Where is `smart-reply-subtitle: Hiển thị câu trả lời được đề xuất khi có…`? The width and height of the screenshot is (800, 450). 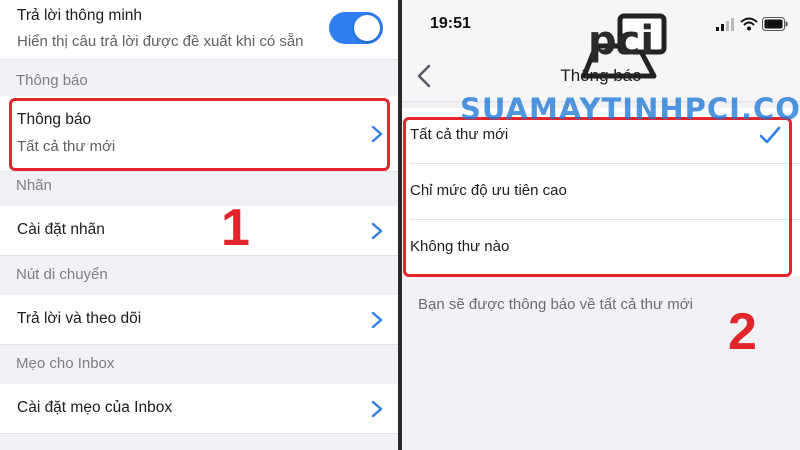
smart-reply-subtitle: Hiển thị câu trả lời được đề xuất khi có… is located at coordinates (160, 41).